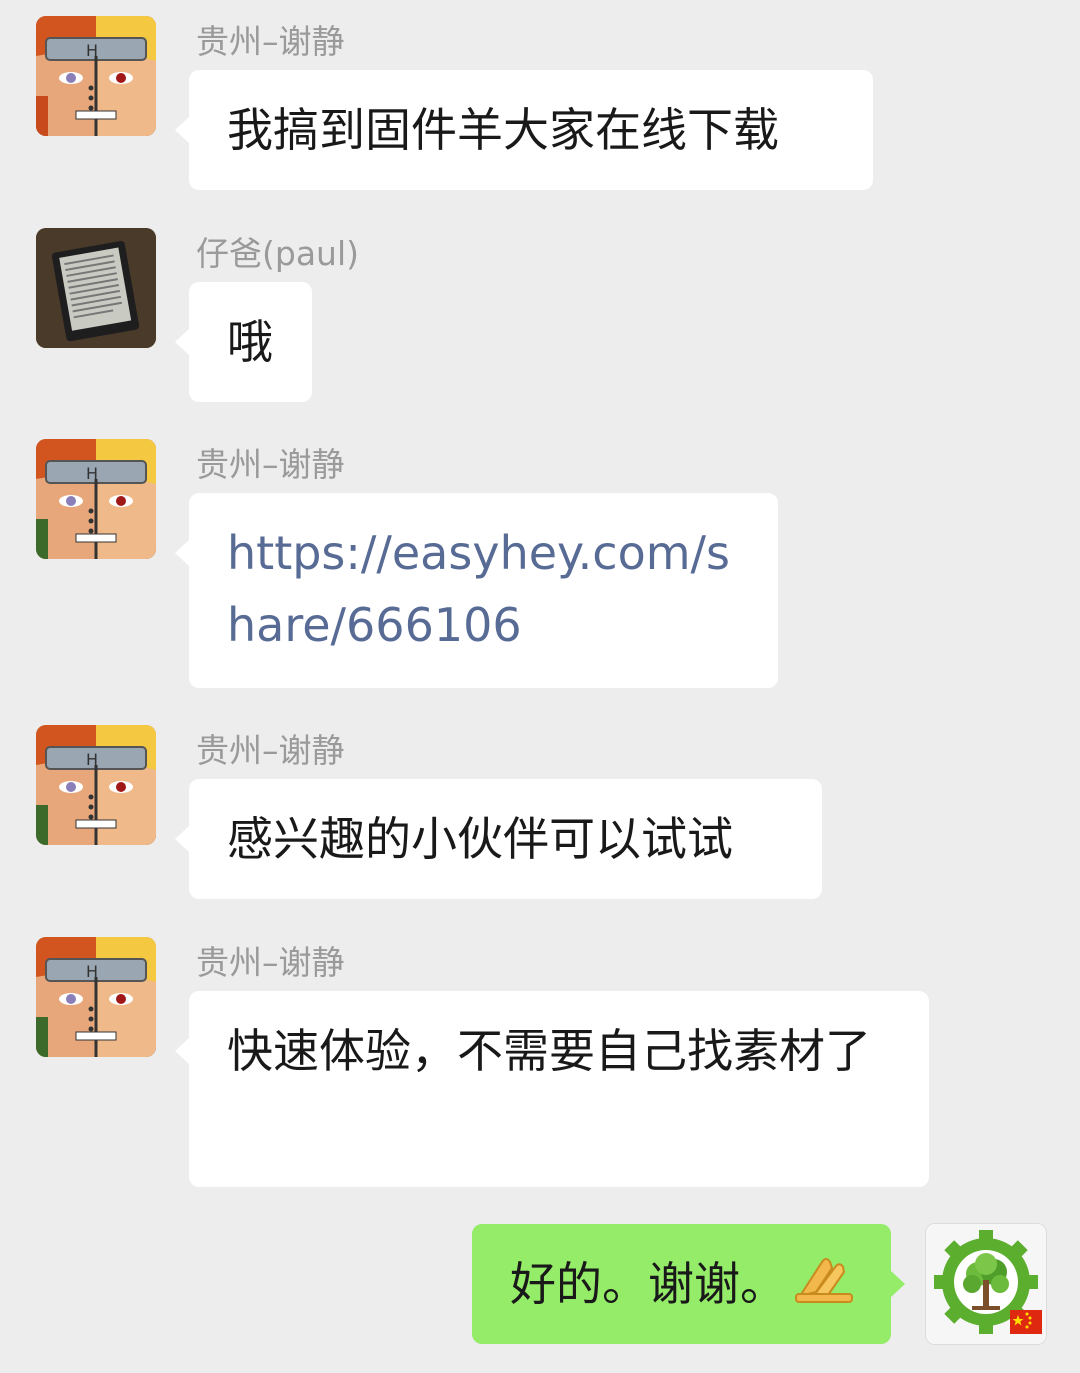 The width and height of the screenshot is (1080, 1373). I want to click on link-bubble: https://easyhey.com/share/666106, so click(476, 590).